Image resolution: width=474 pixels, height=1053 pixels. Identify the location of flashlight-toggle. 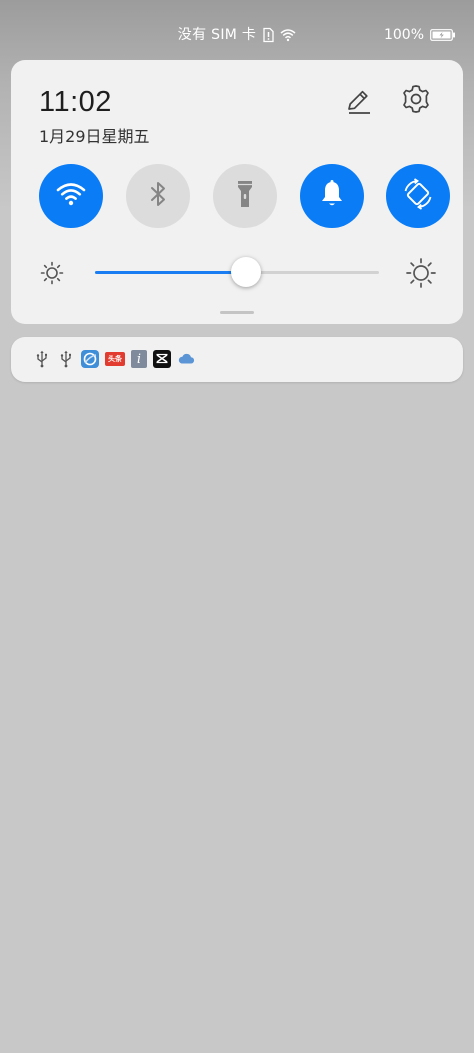
(245, 196).